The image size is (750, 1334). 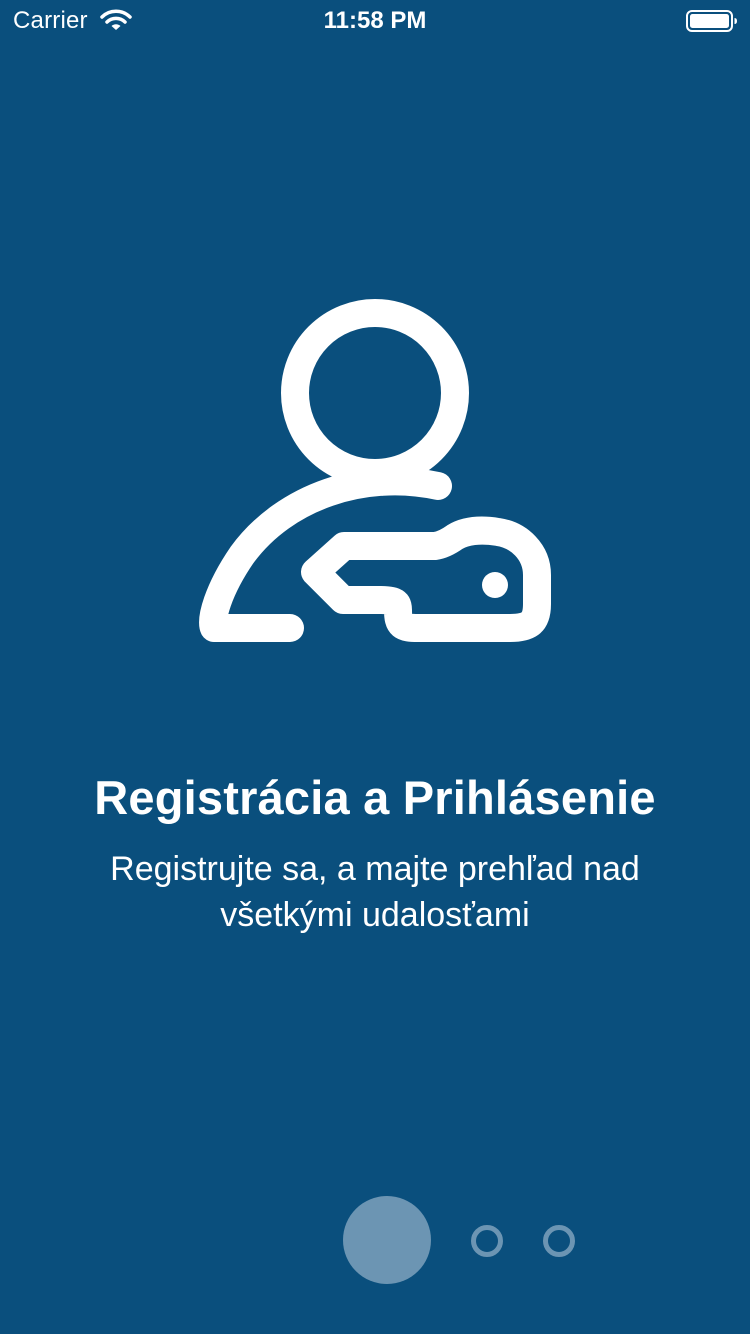 What do you see at coordinates (495, 585) in the screenshot?
I see `key-hole` at bounding box center [495, 585].